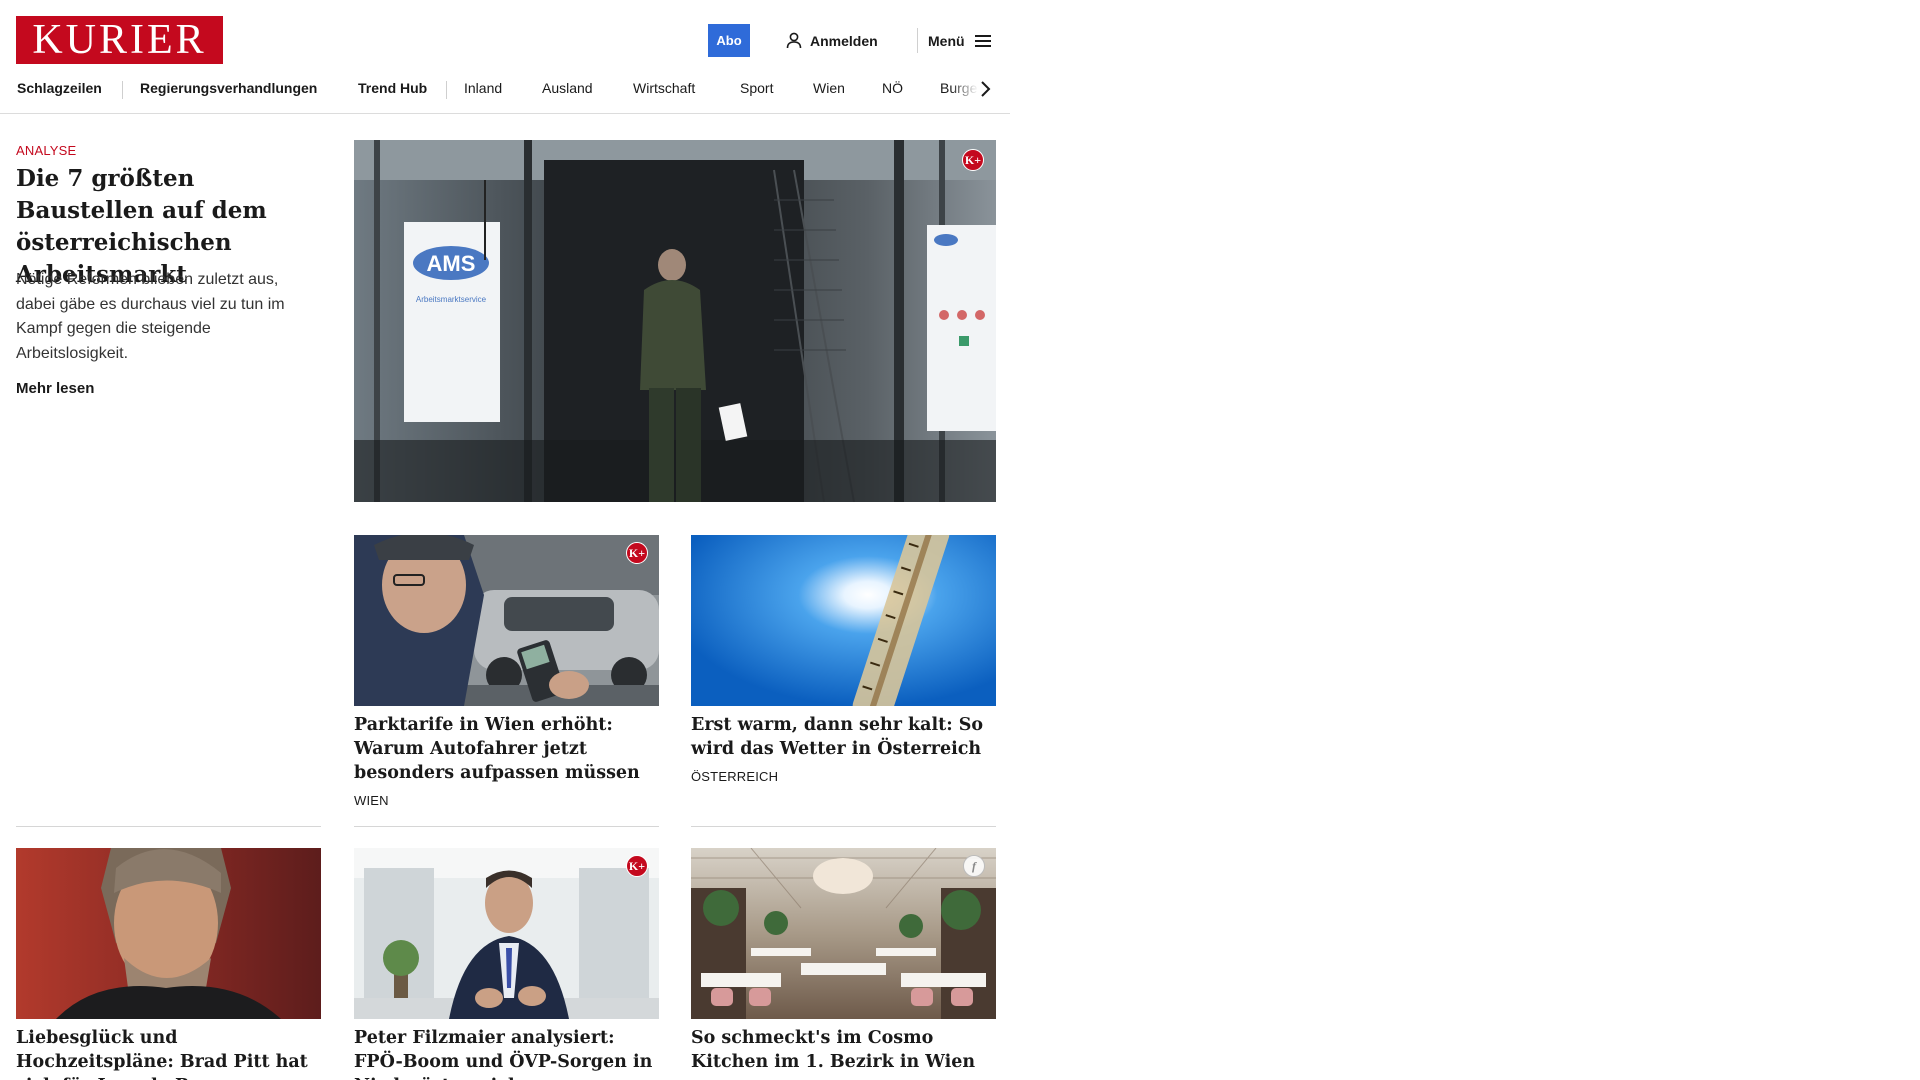 Image resolution: width=1920 pixels, height=1080 pixels. I want to click on logo-text: KURIER, so click(119, 40).